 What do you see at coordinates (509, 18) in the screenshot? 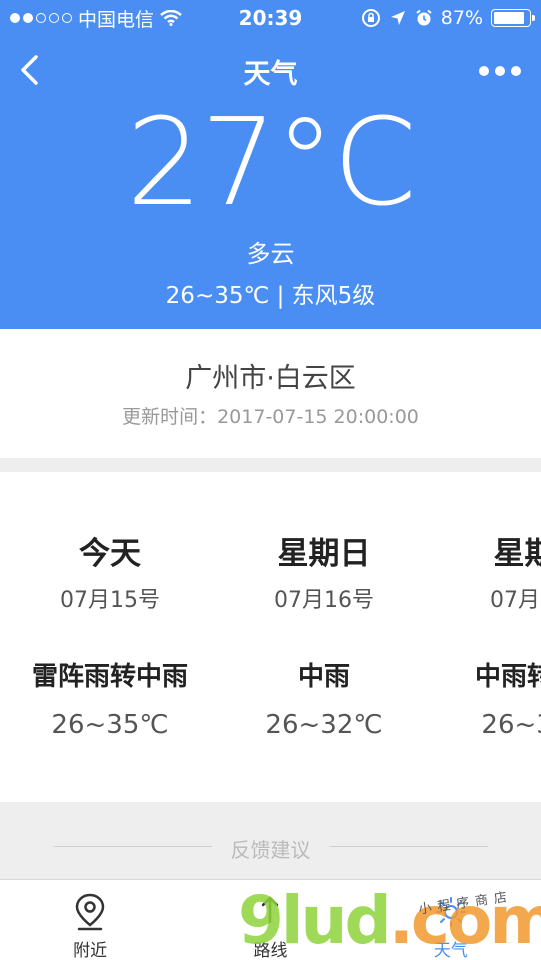
I see `battery-fill` at bounding box center [509, 18].